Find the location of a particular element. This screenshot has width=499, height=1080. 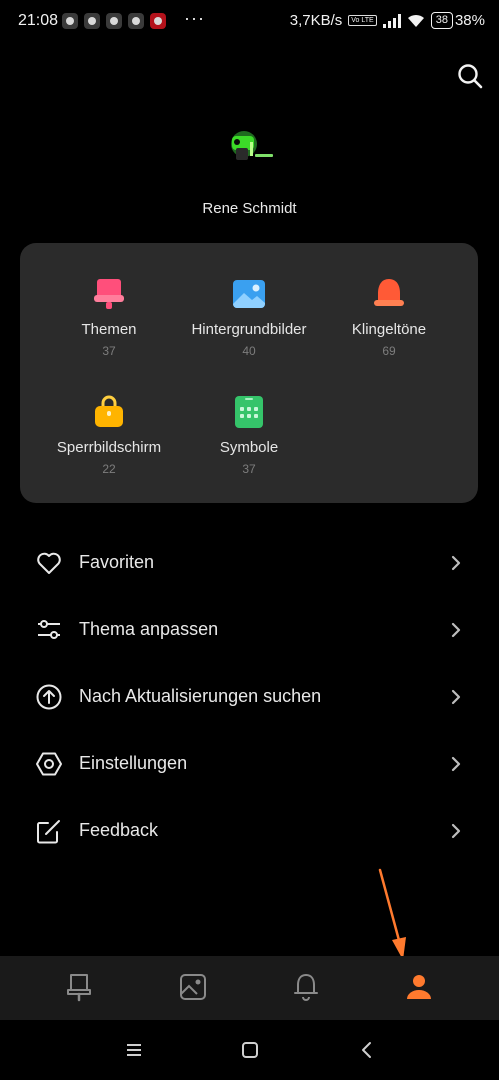

wifi-icon is located at coordinates (415, 20).